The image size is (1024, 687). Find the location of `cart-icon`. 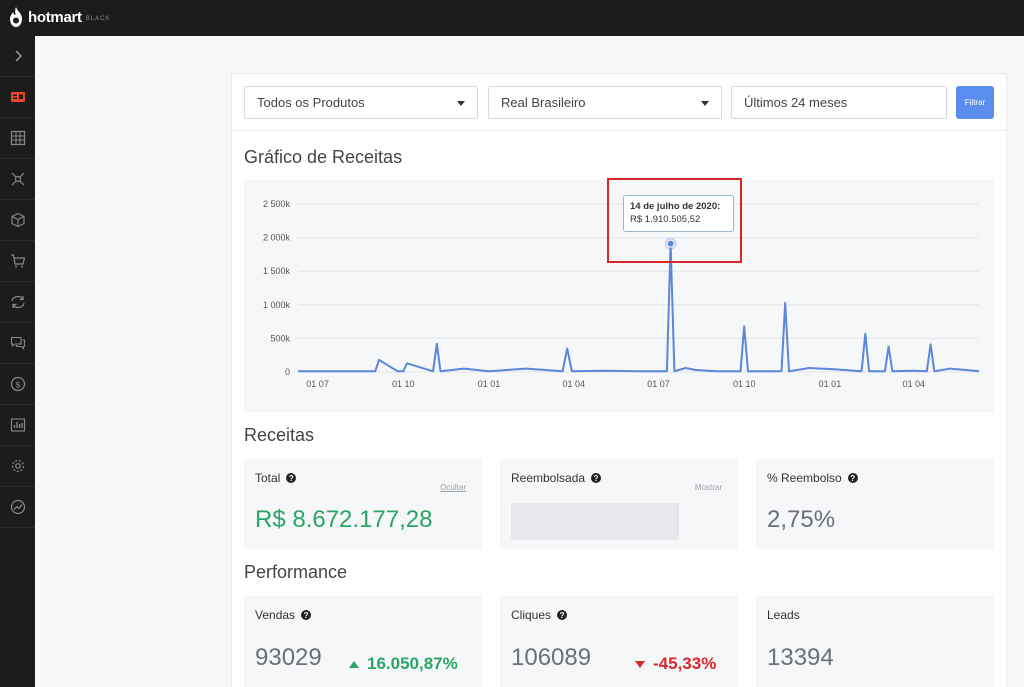

cart-icon is located at coordinates (17, 261).